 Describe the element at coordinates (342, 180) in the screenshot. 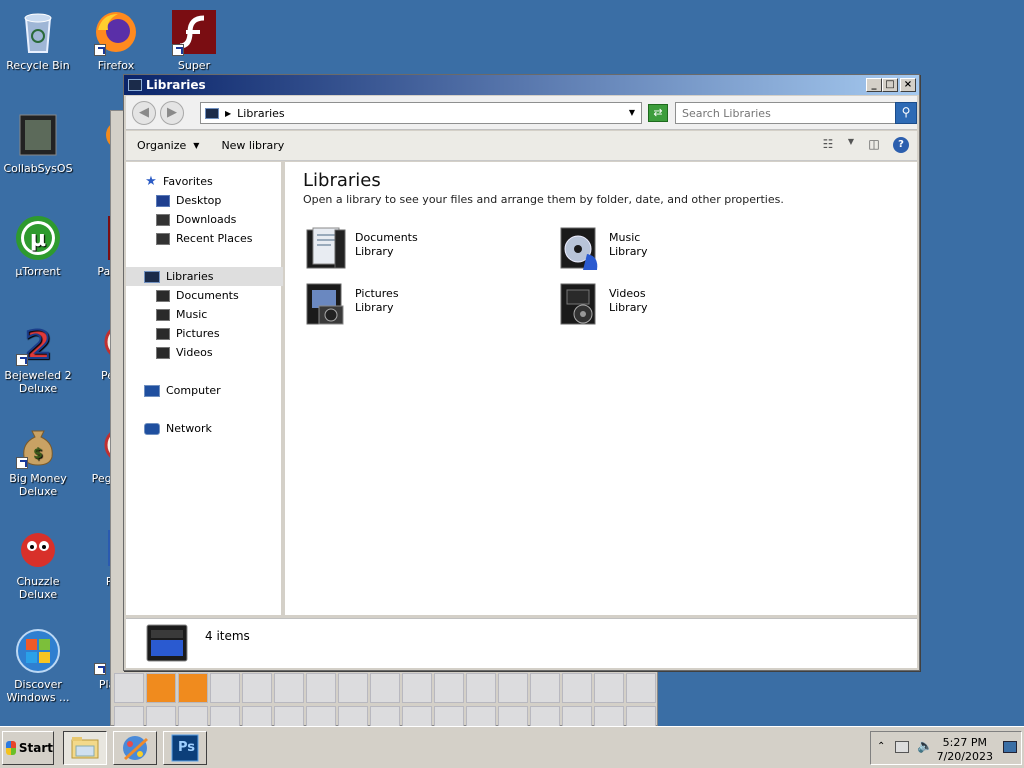

I see `page-title: Libraries` at that location.